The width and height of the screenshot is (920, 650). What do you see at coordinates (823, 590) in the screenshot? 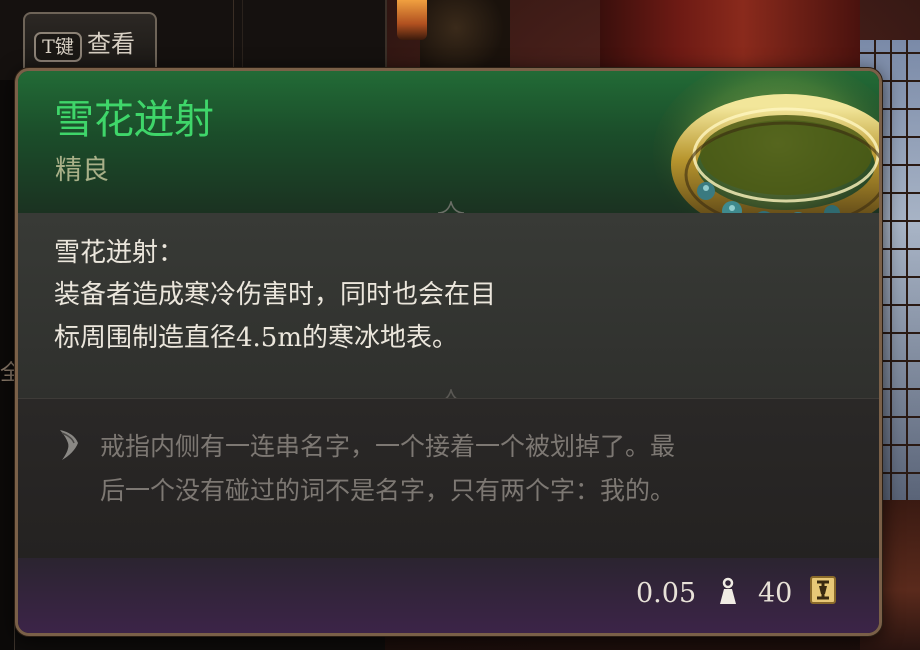
I see `gold-coin-icon` at bounding box center [823, 590].